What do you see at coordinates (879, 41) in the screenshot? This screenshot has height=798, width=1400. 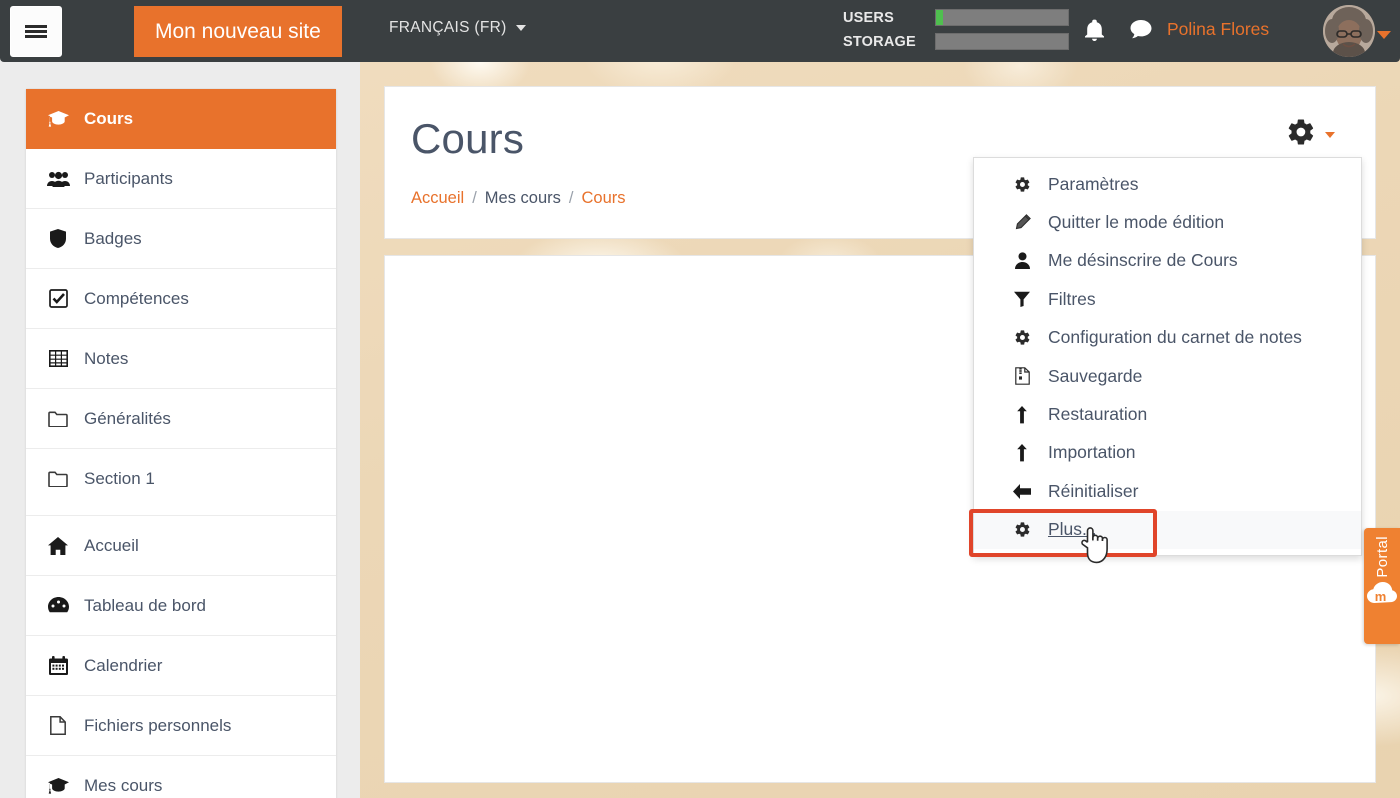 I see `usage-label-storage: STORAGE` at bounding box center [879, 41].